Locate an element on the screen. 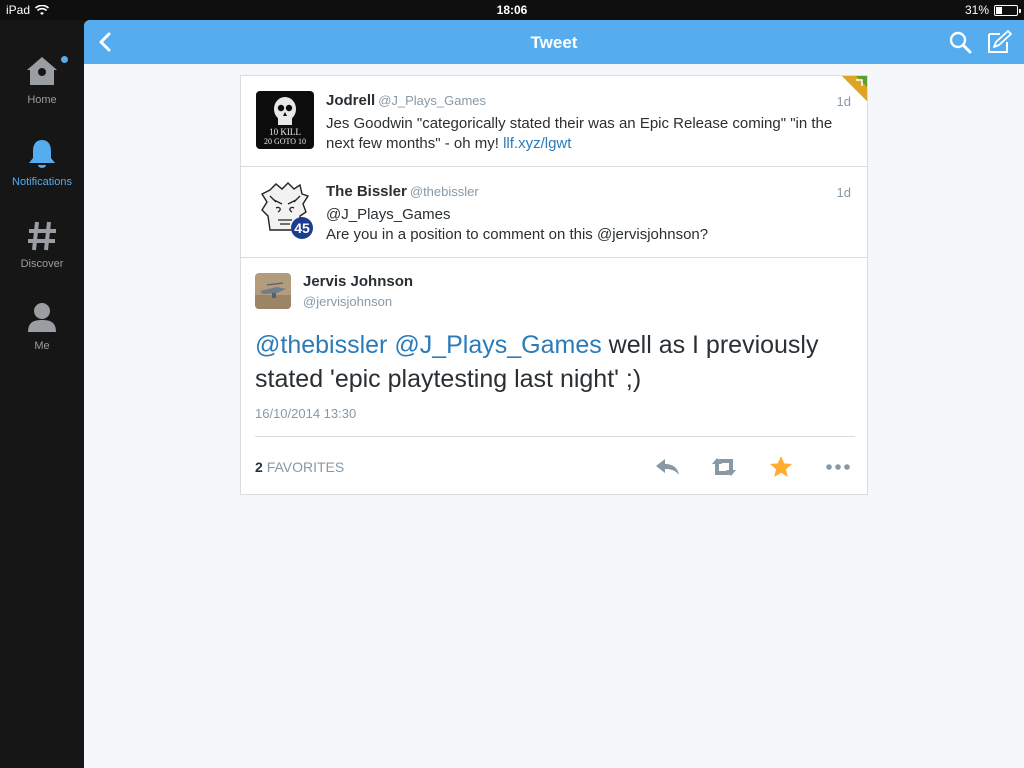 The image size is (1024, 768). reply-icon is located at coordinates (667, 467).